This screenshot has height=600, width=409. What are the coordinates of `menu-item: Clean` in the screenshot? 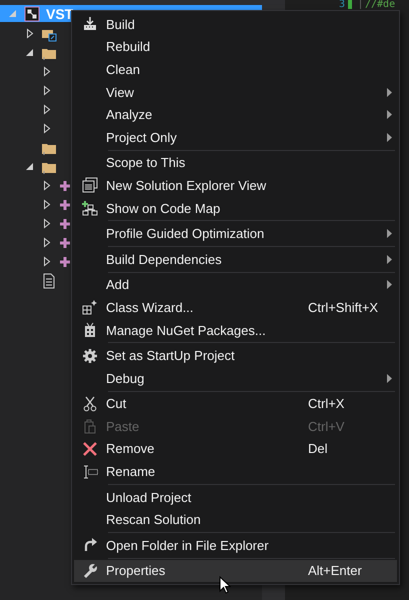 It's located at (235, 69).